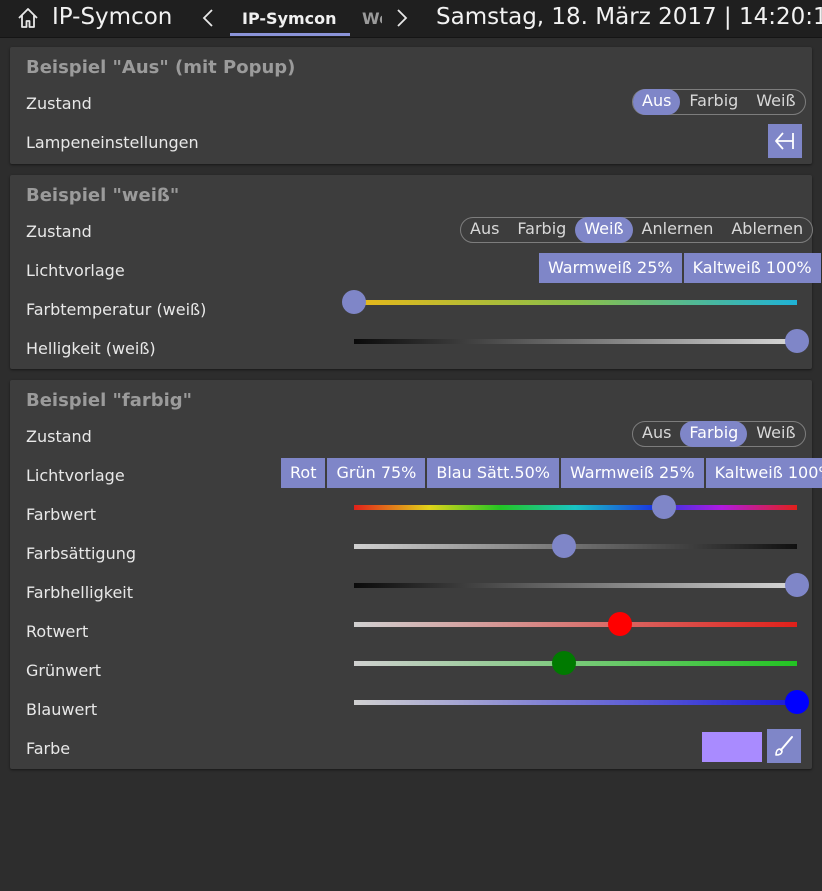 The width and height of the screenshot is (822, 891). Describe the element at coordinates (290, 34) in the screenshot. I see `active-tab-indicator` at that location.